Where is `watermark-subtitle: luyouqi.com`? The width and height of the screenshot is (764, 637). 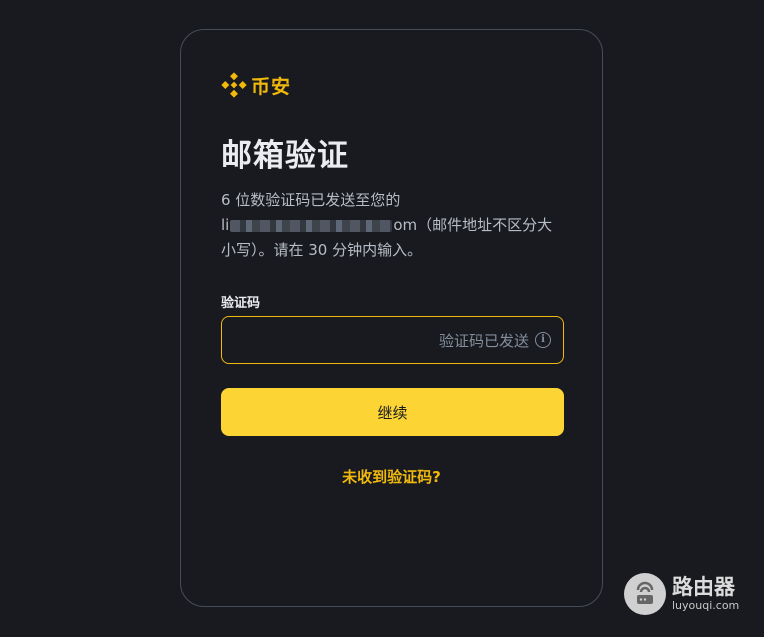 watermark-subtitle: luyouqi.com is located at coordinates (706, 605).